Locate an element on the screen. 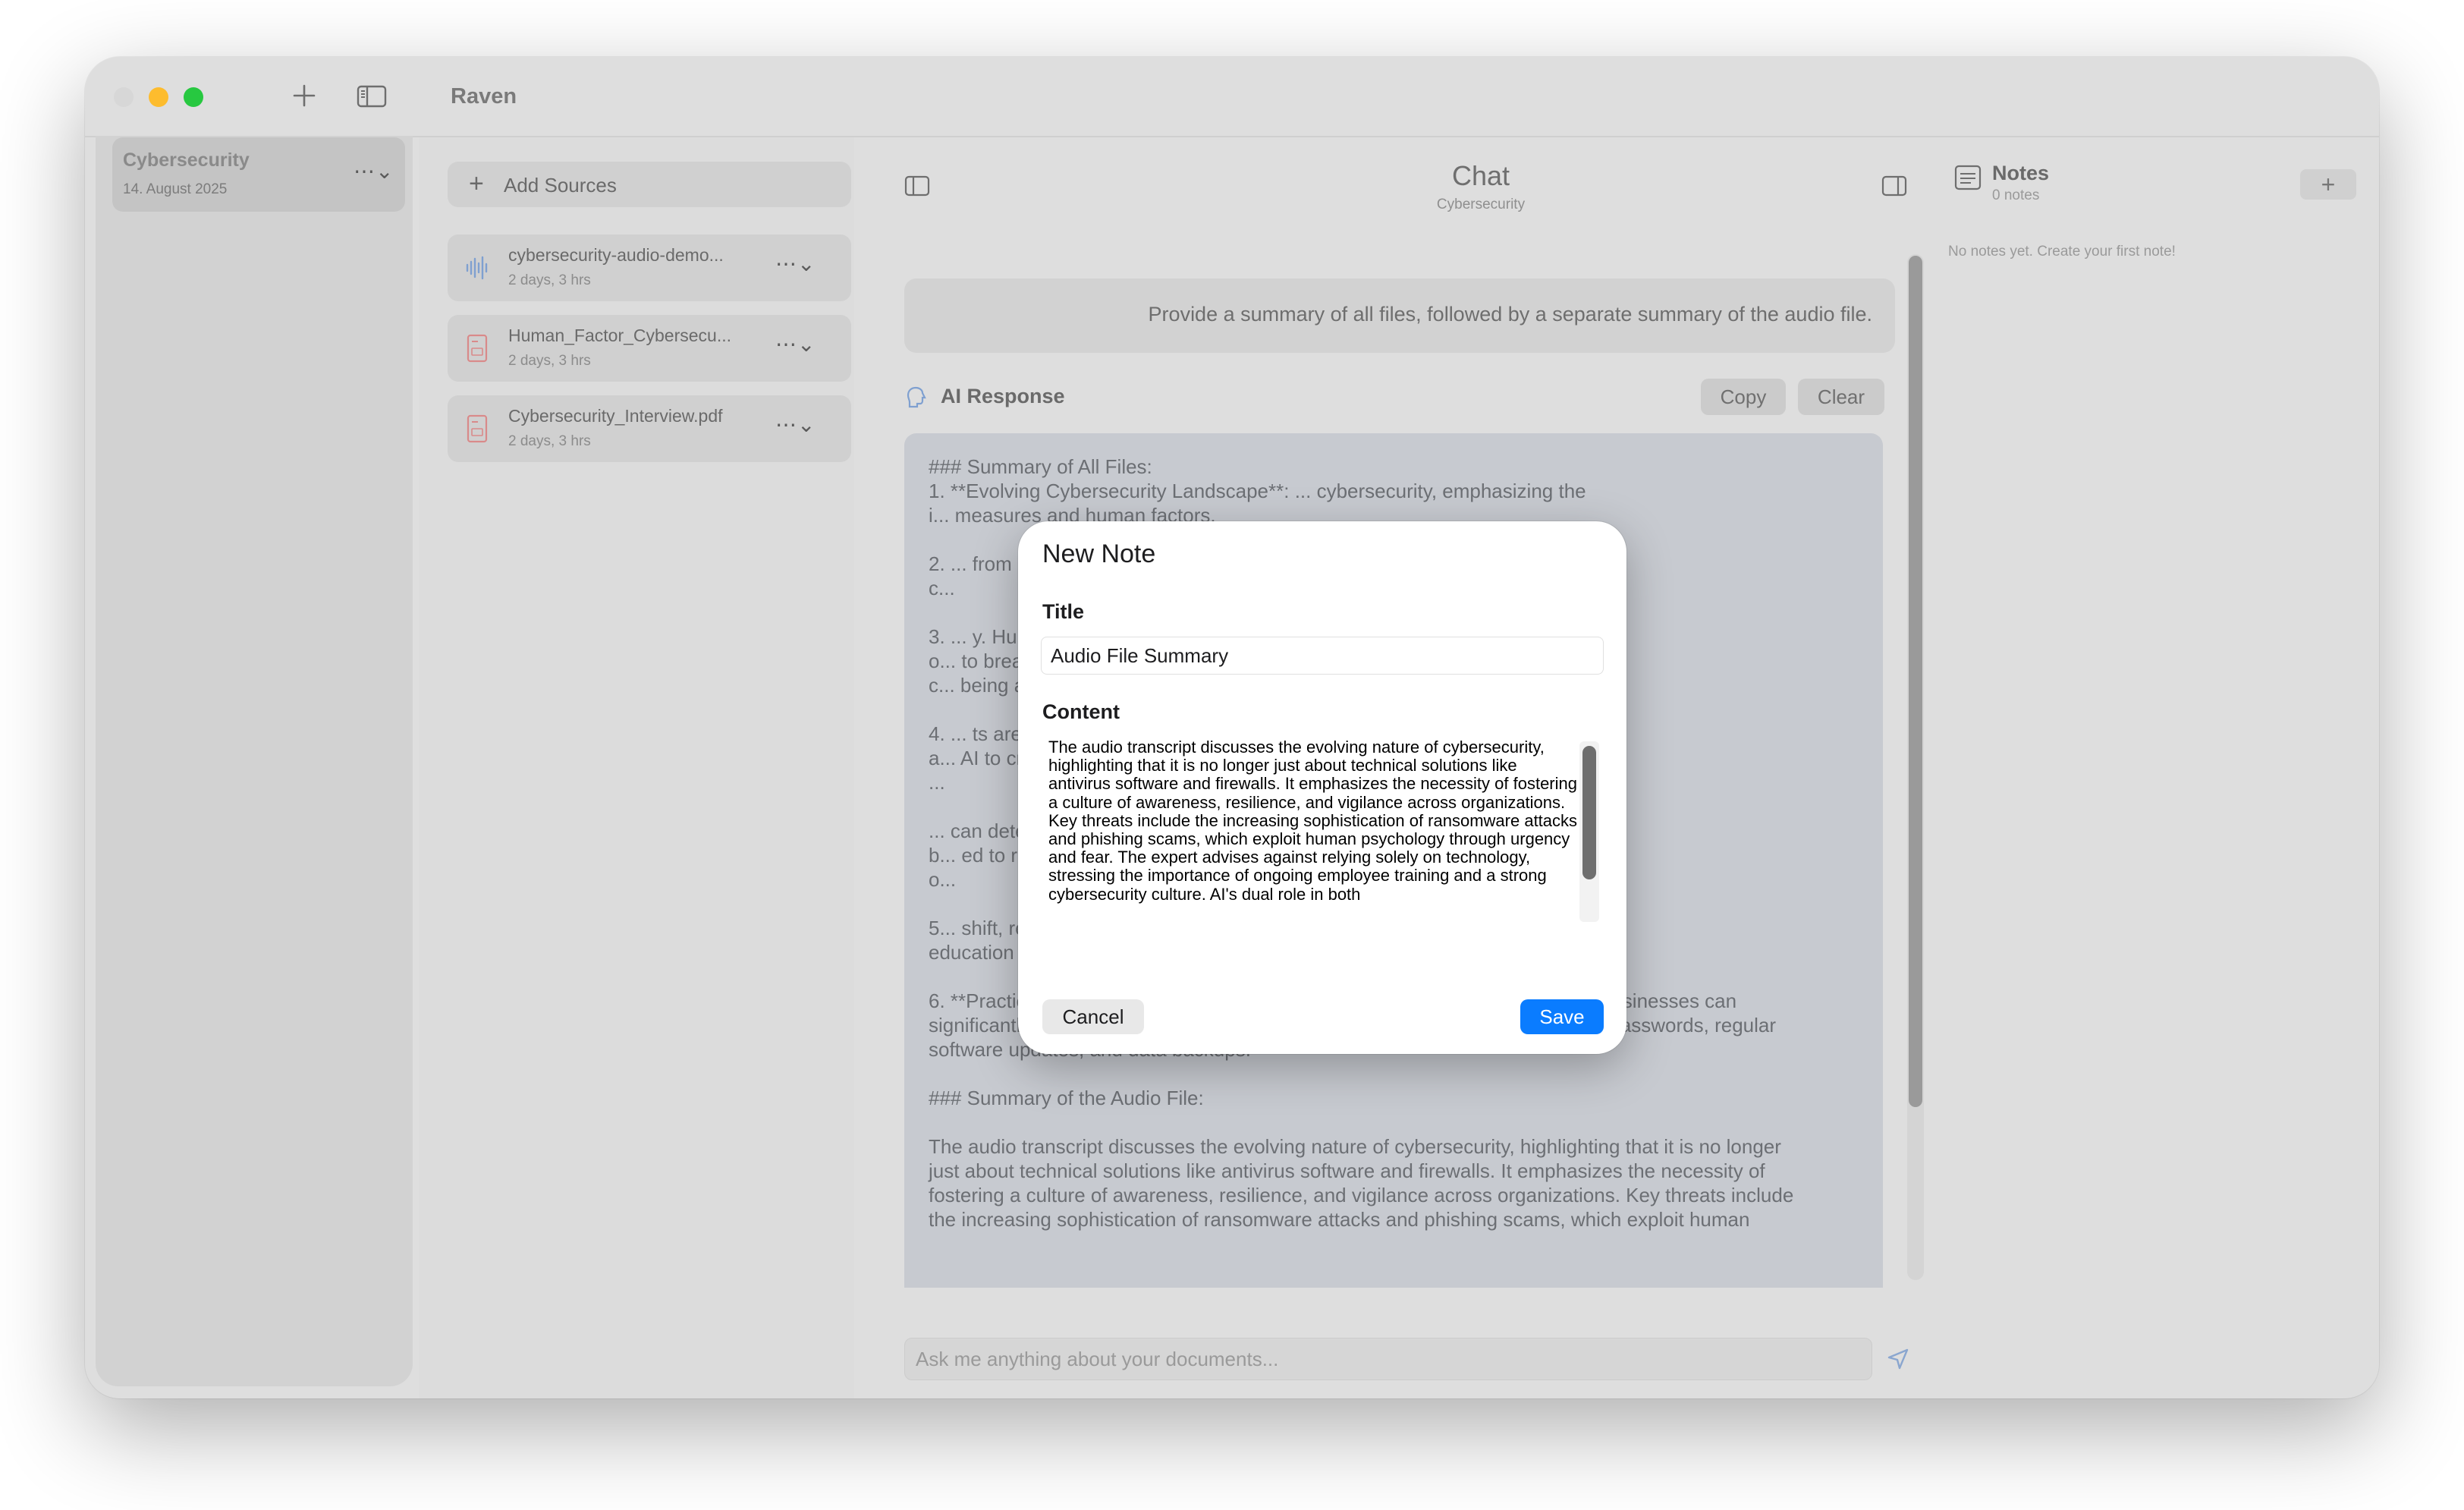  sidebar-left-icon is located at coordinates (917, 186).